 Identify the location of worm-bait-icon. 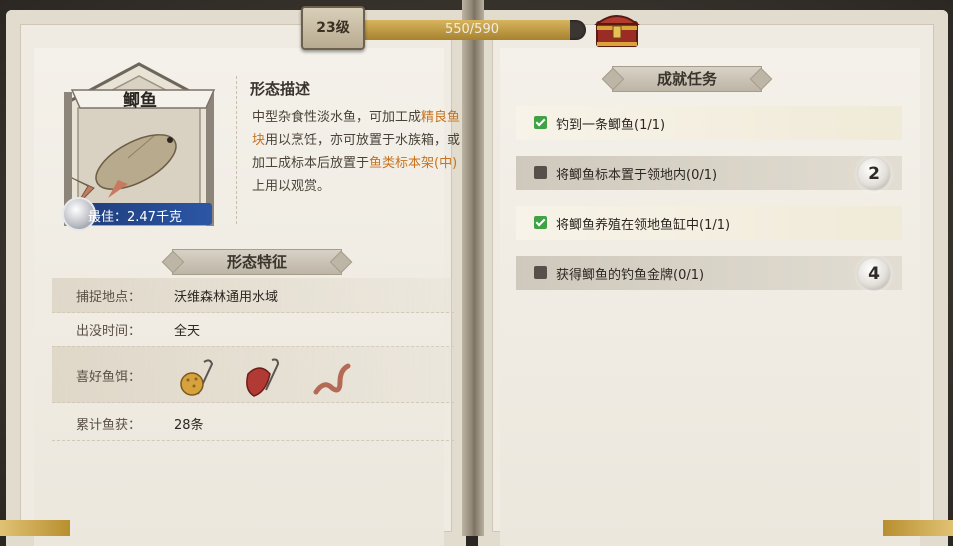
(332, 378).